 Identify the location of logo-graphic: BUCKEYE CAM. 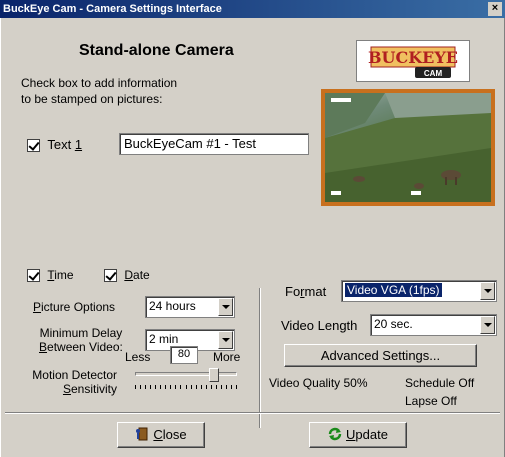
(413, 62).